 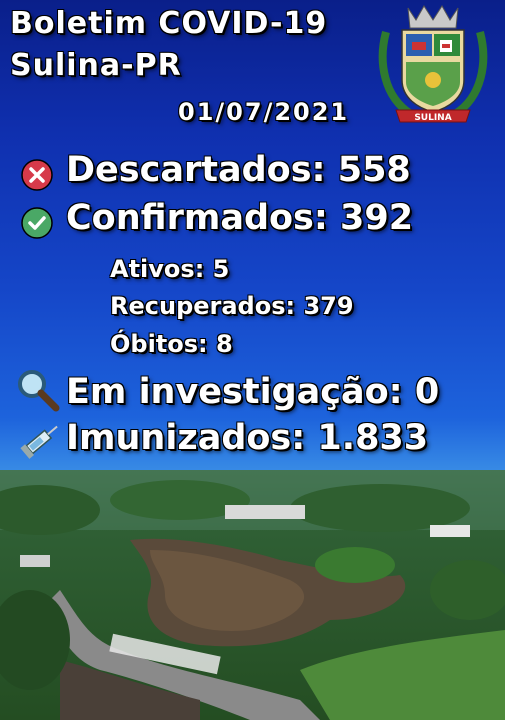 What do you see at coordinates (171, 344) in the screenshot?
I see `obitos-stat: Óbitos: 8` at bounding box center [171, 344].